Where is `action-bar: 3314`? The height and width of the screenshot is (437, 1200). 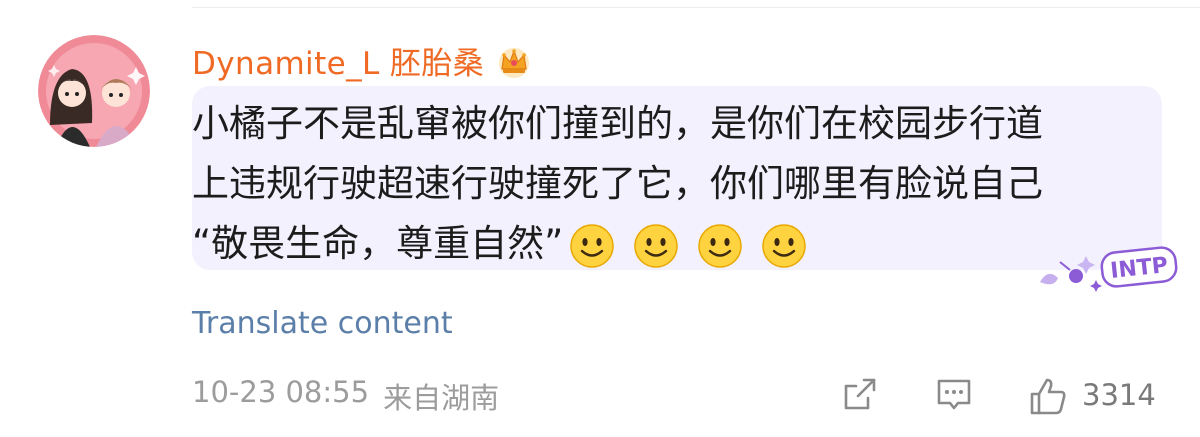 action-bar: 3314 is located at coordinates (1005, 396).